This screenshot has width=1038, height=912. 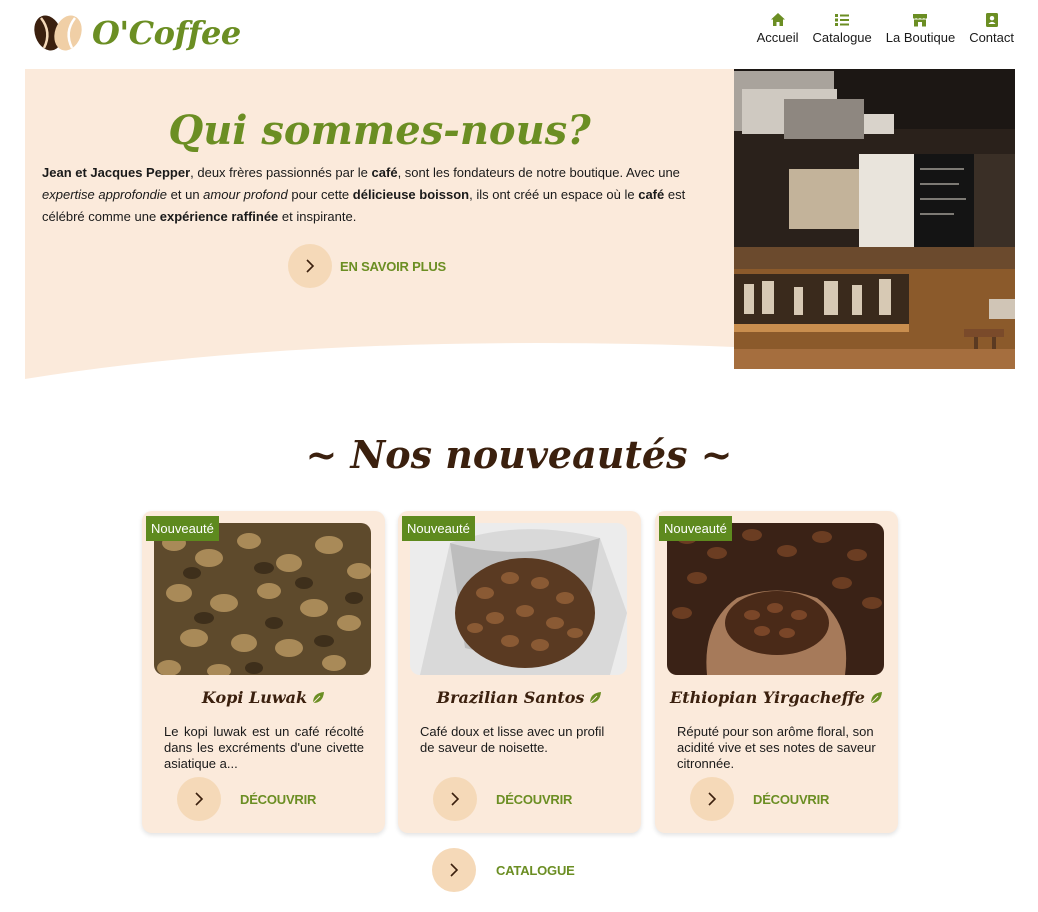 I want to click on about-title: Qui sommes-nous?, so click(x=379, y=130).